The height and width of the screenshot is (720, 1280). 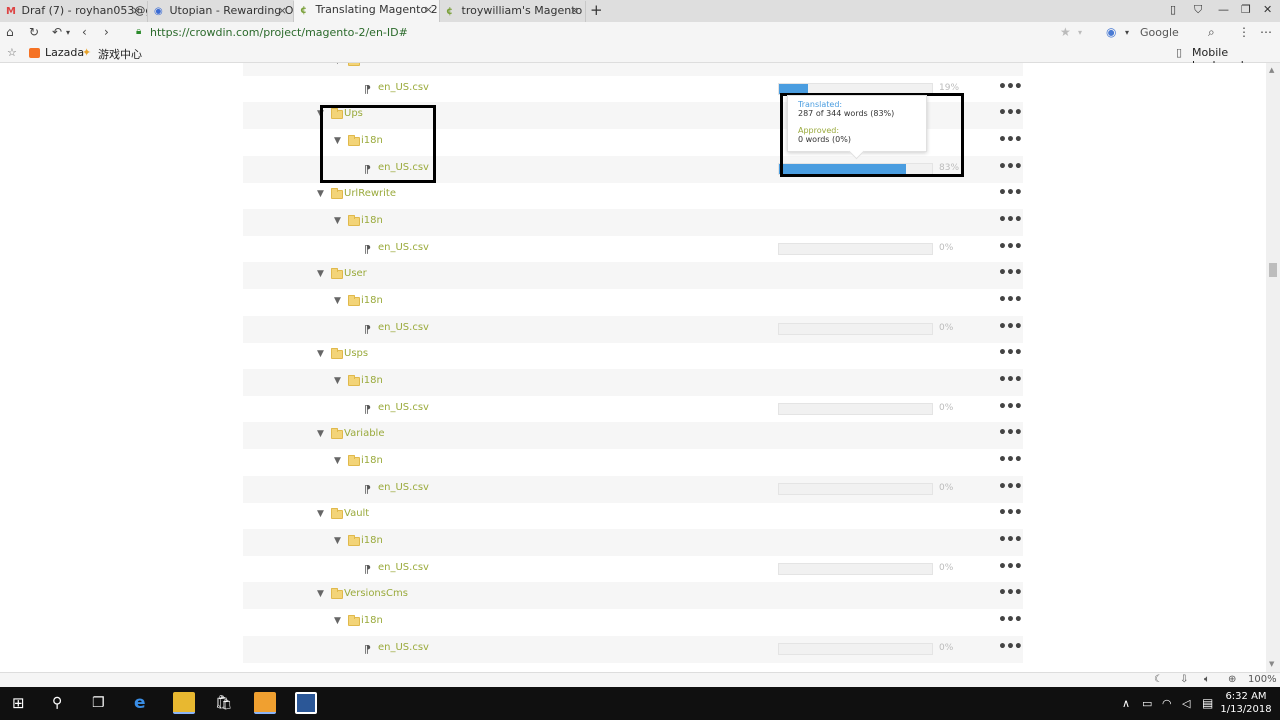 What do you see at coordinates (376, 593) in the screenshot?
I see `folder-name: VersionsCms` at bounding box center [376, 593].